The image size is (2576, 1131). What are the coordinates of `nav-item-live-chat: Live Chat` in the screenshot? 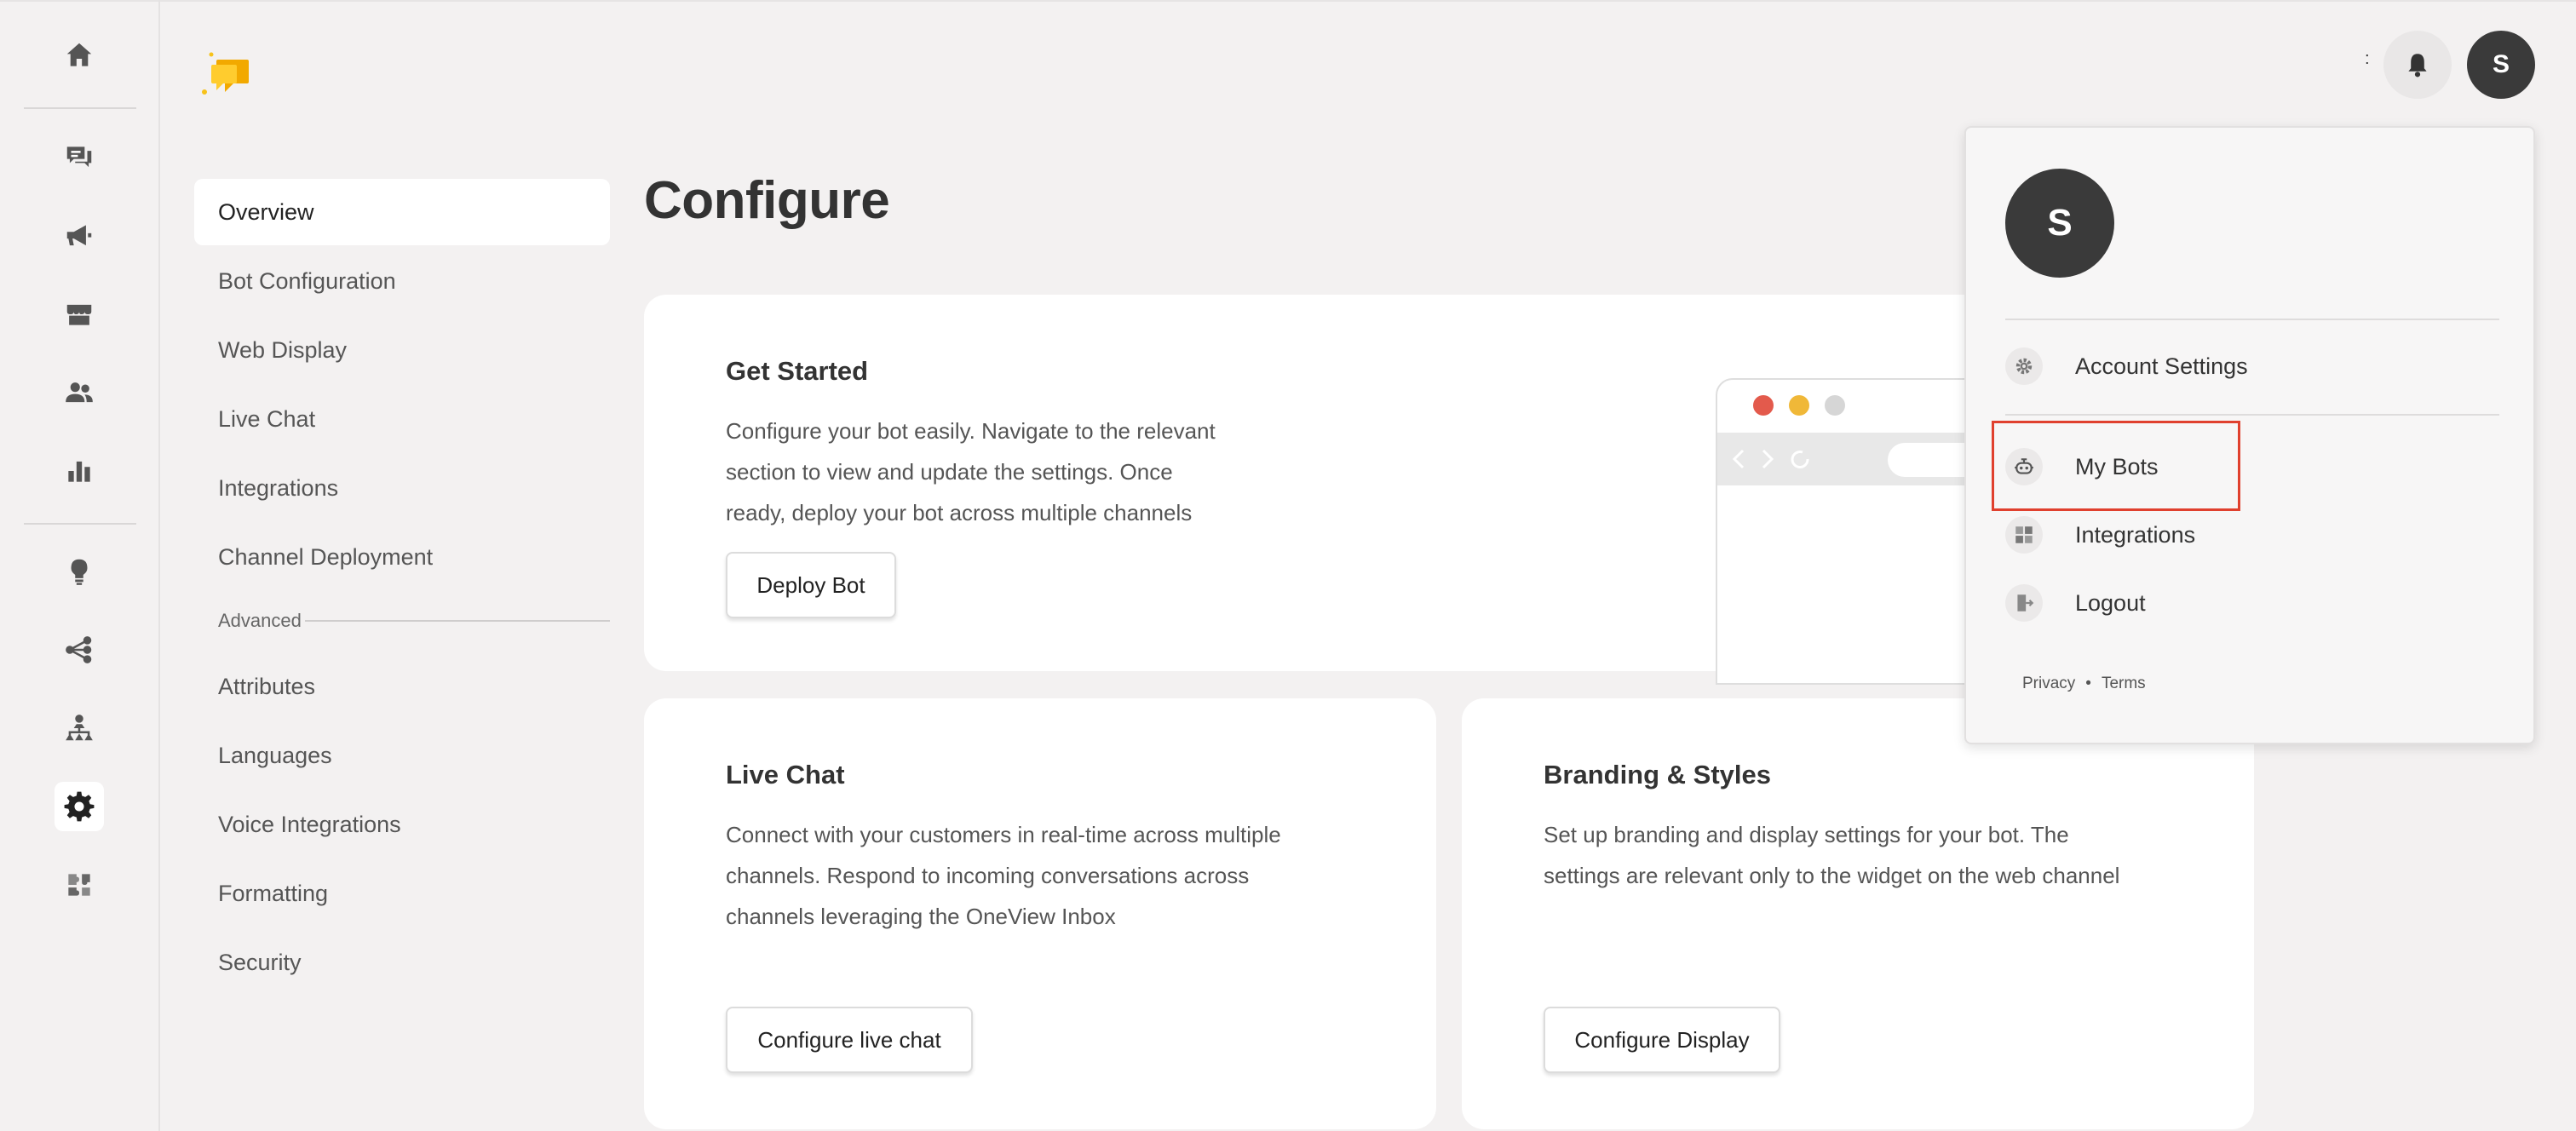 It's located at (402, 419).